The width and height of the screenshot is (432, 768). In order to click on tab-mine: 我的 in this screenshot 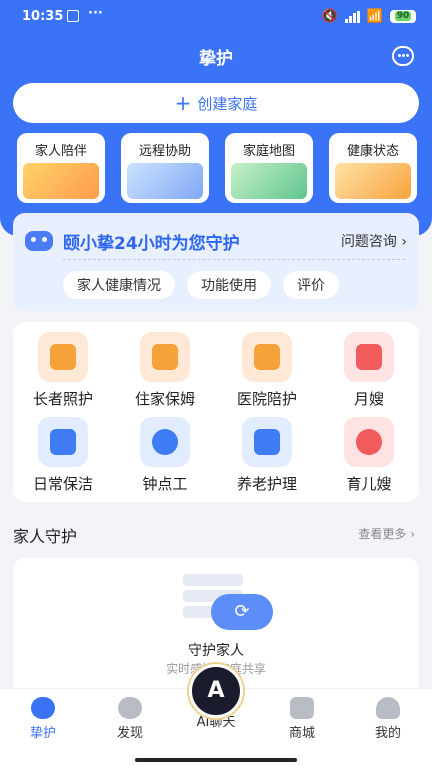, I will do `click(388, 719)`.